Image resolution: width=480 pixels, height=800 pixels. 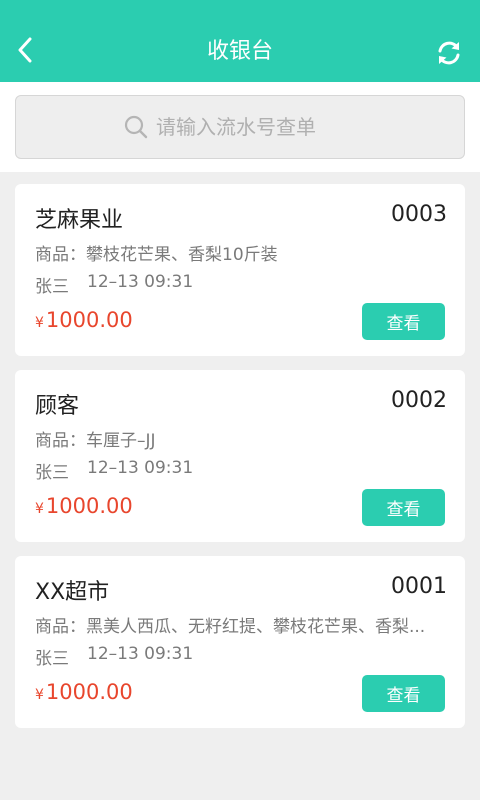 I want to click on top-bar: 收银台, so click(x=240, y=41).